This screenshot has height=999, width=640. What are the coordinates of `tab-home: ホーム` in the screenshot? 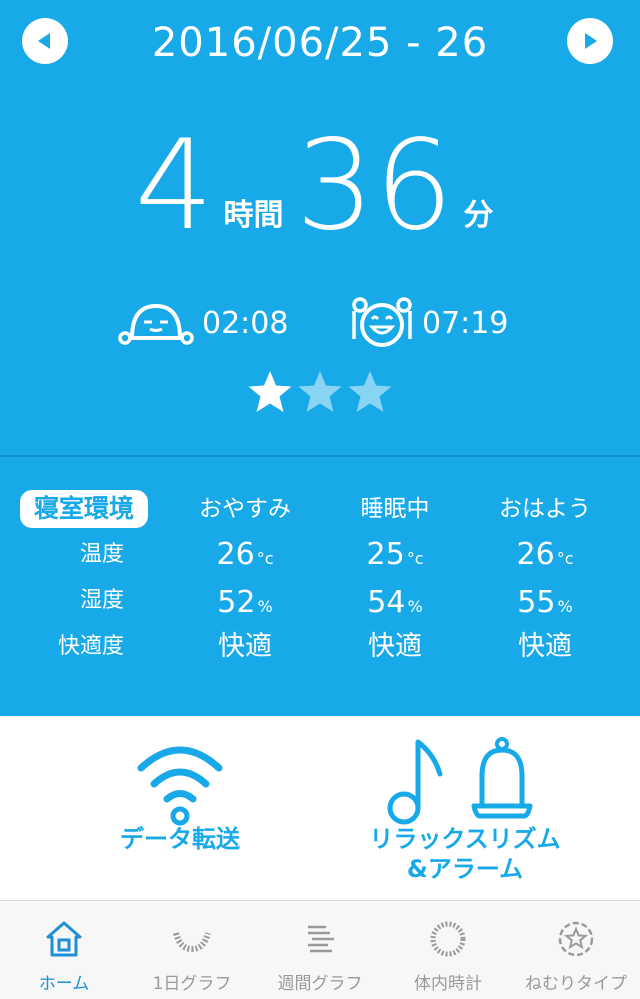 It's located at (64, 950).